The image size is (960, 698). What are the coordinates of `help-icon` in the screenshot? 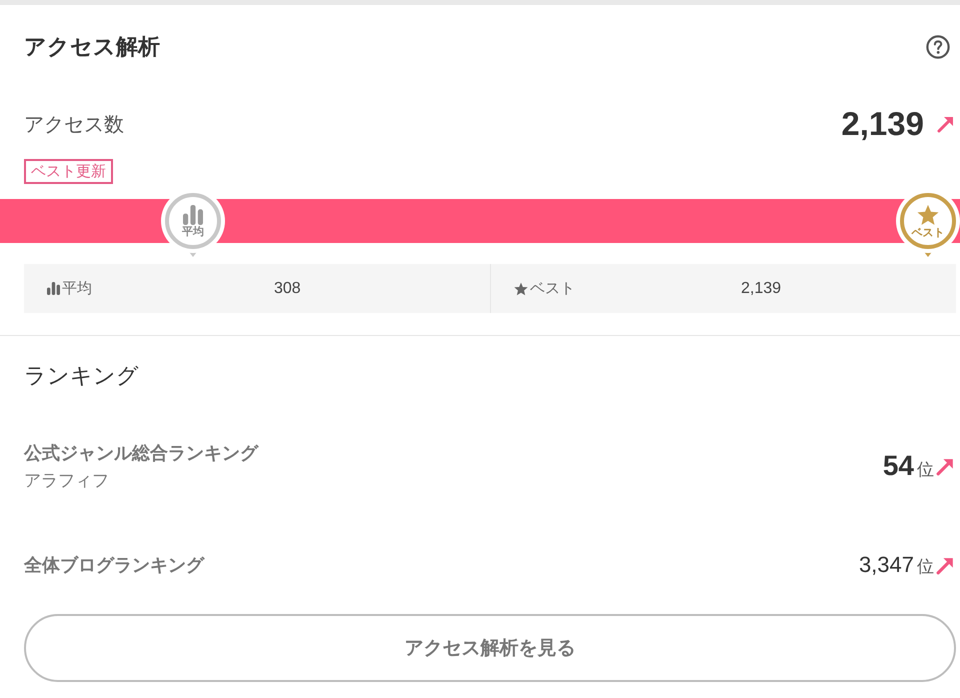 It's located at (938, 47).